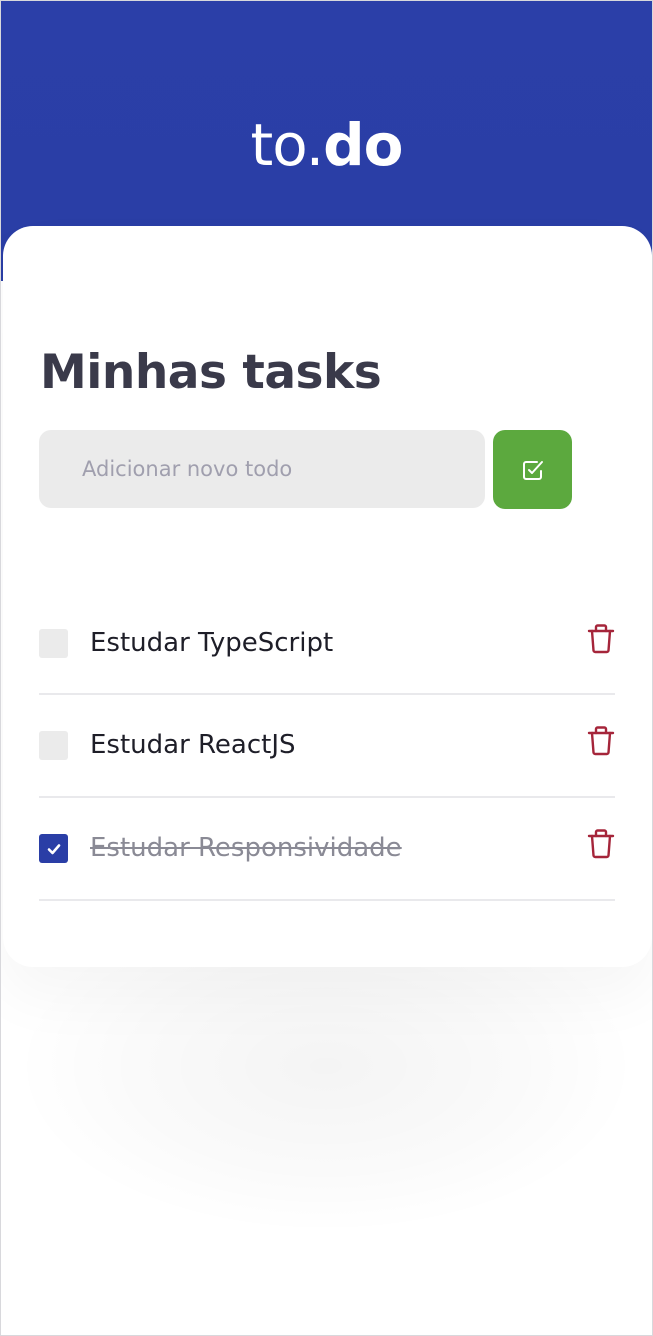 Image resolution: width=653 pixels, height=1336 pixels. Describe the element at coordinates (287, 145) in the screenshot. I see `logo-light-part: to.` at that location.